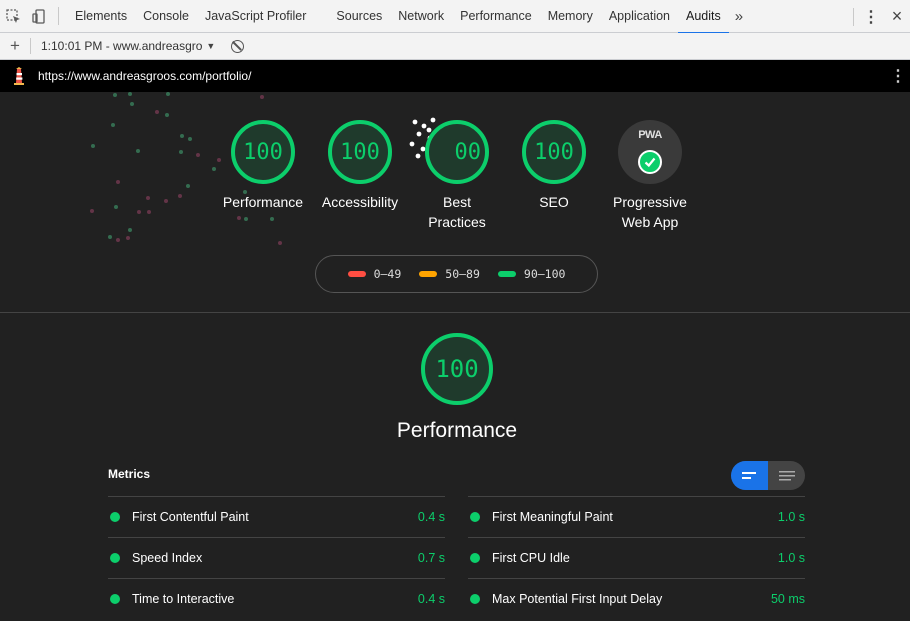  I want to click on gauge-best-practices-label: Best Practices, so click(457, 212).